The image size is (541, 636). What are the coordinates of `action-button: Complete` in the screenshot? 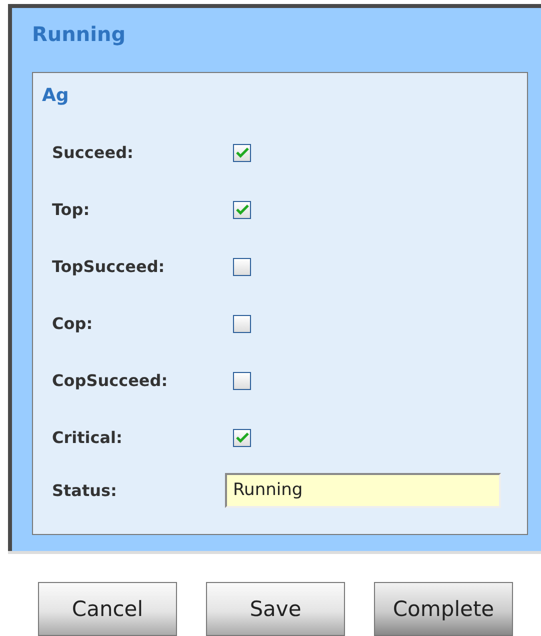 It's located at (443, 609).